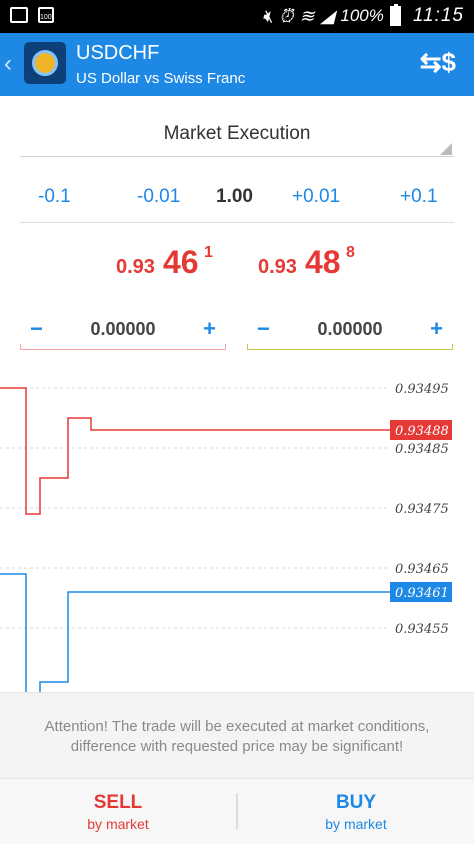  What do you see at coordinates (234, 197) in the screenshot?
I see `volume-value: 1.00` at bounding box center [234, 197].